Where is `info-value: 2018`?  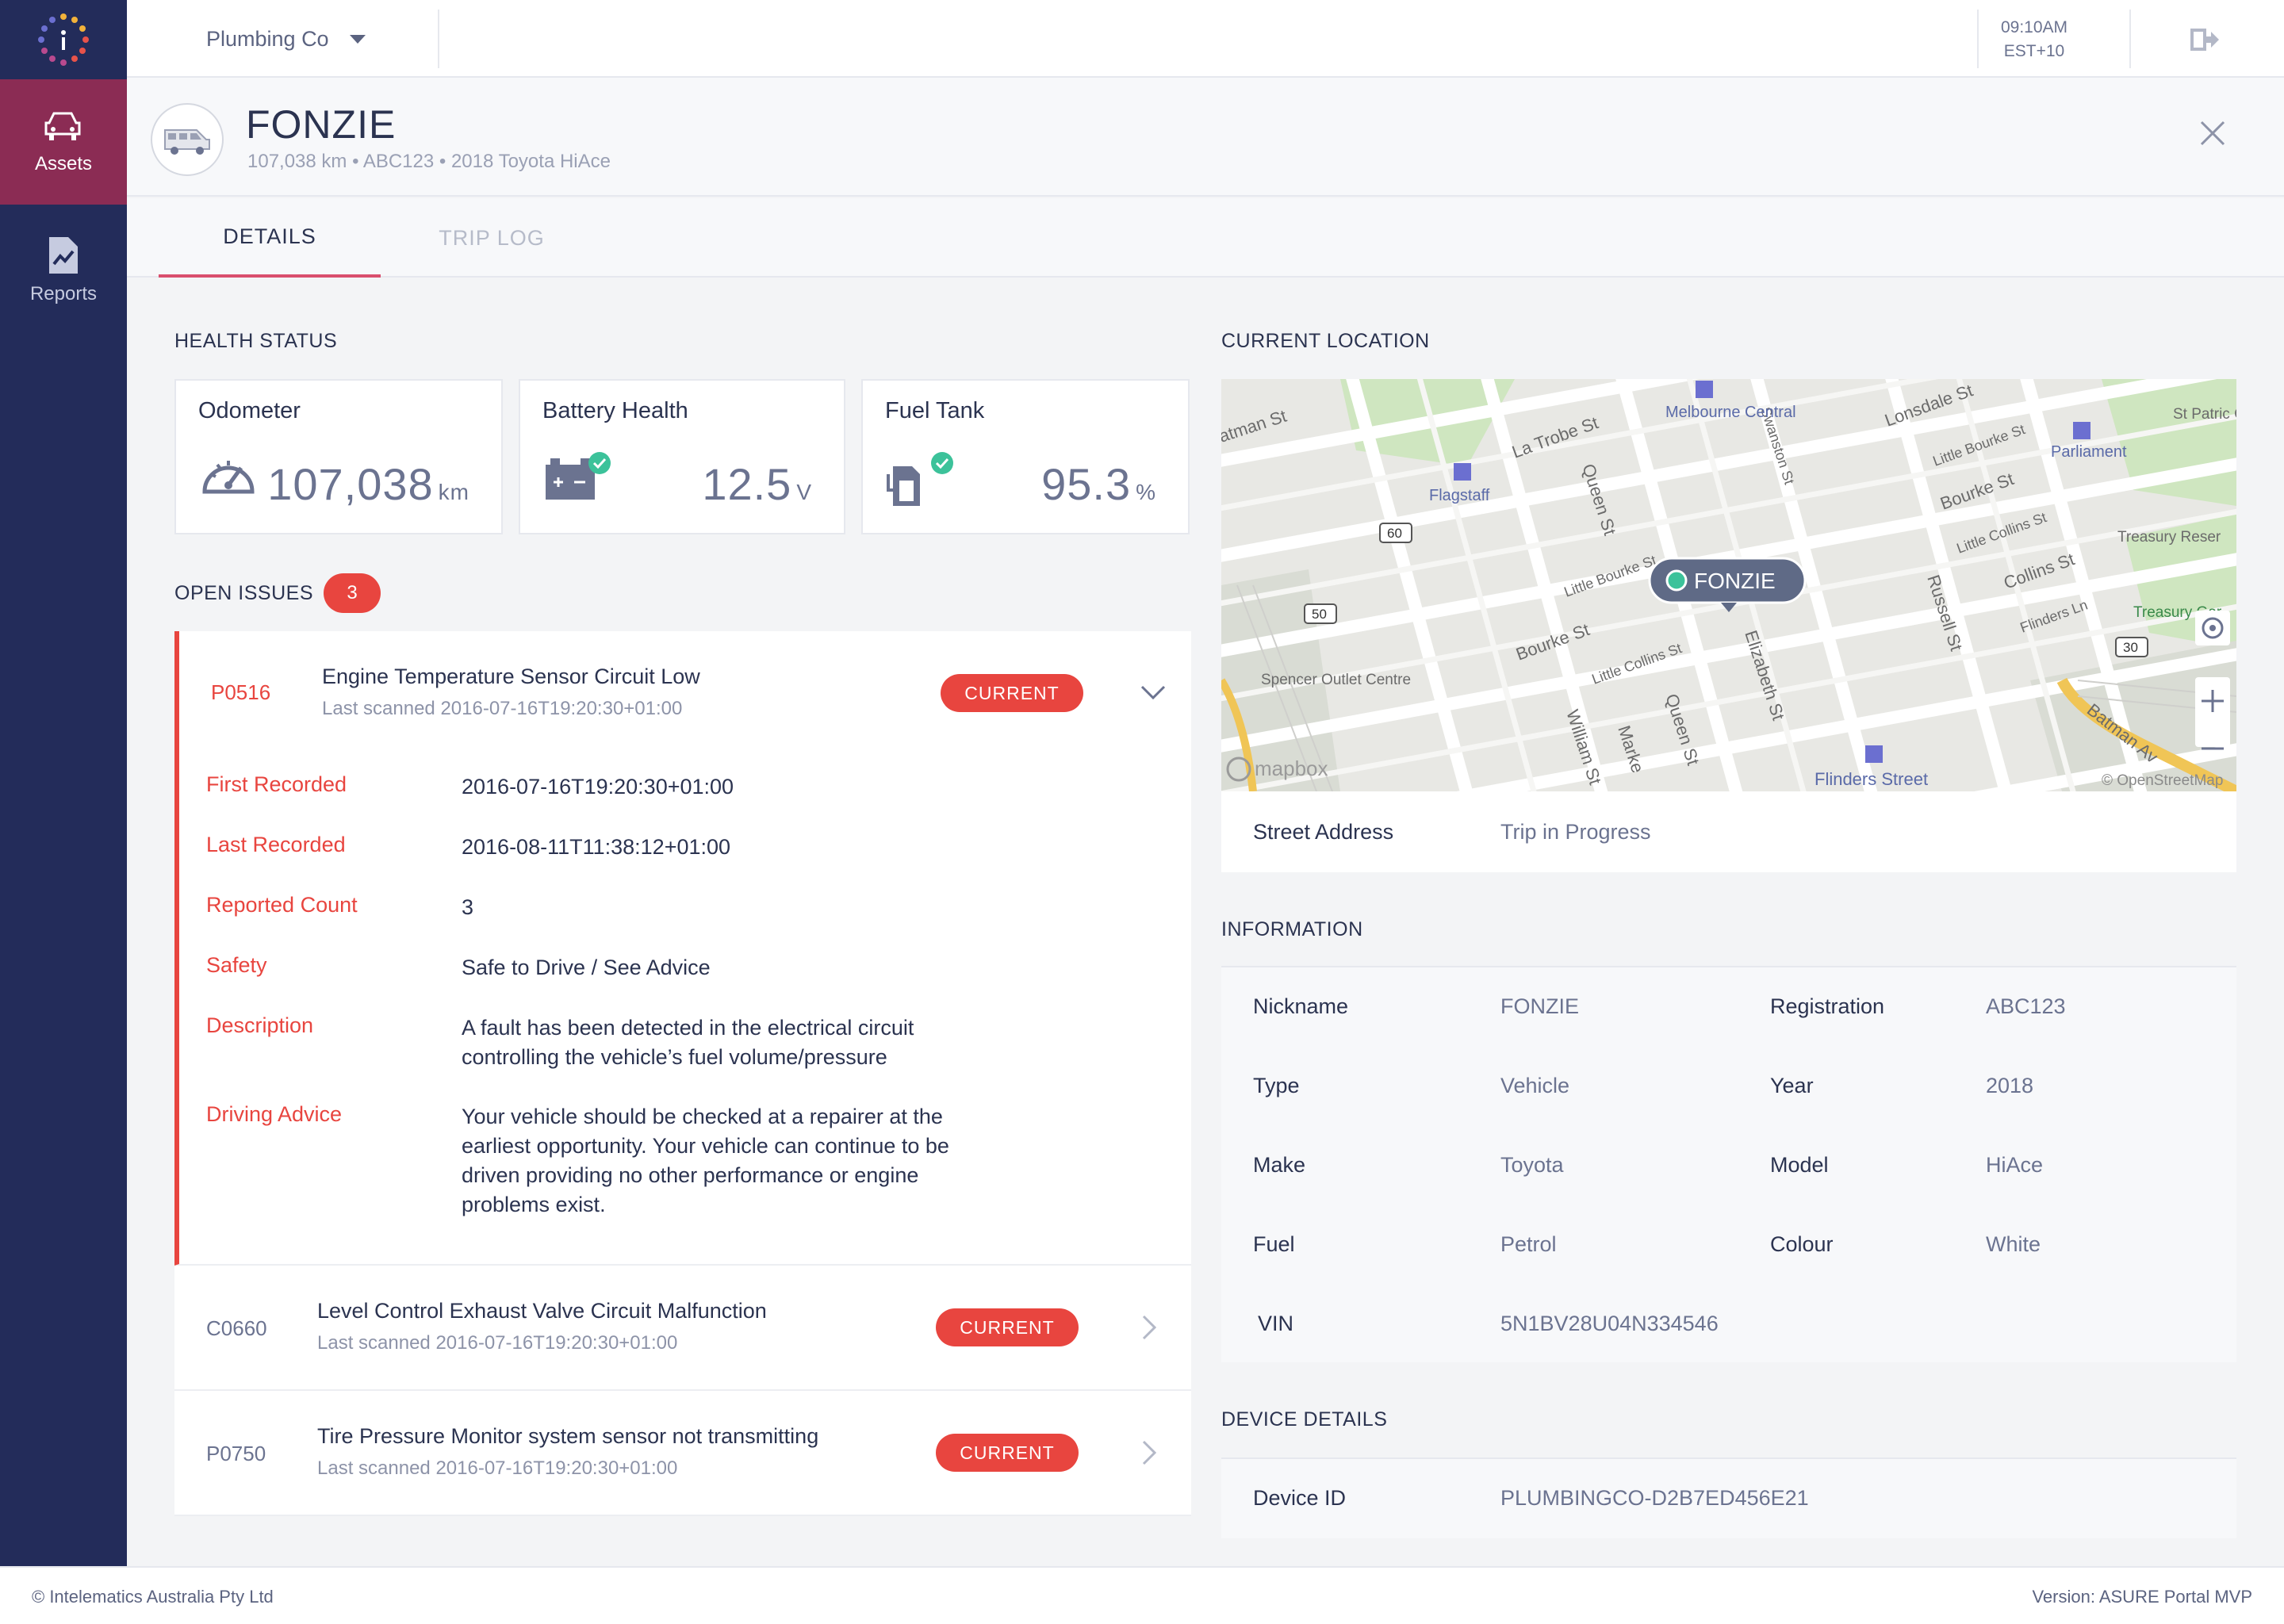 info-value: 2018 is located at coordinates (2010, 1085).